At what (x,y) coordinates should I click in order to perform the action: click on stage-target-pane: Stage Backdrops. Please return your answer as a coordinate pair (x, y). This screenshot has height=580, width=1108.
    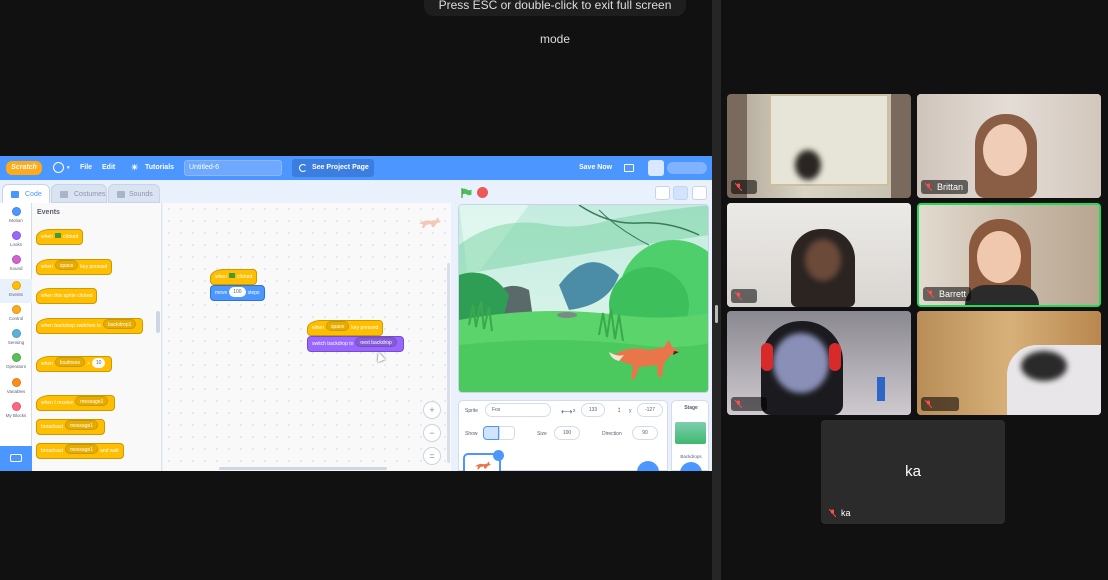
    Looking at the image, I should click on (690, 435).